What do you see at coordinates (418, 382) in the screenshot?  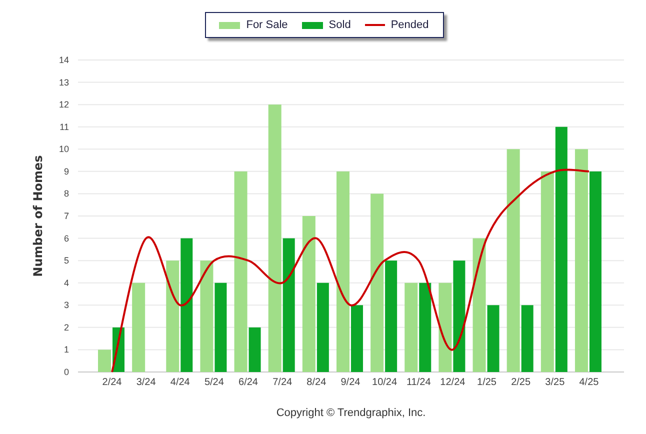 I see `x-axis-label: 11/24` at bounding box center [418, 382].